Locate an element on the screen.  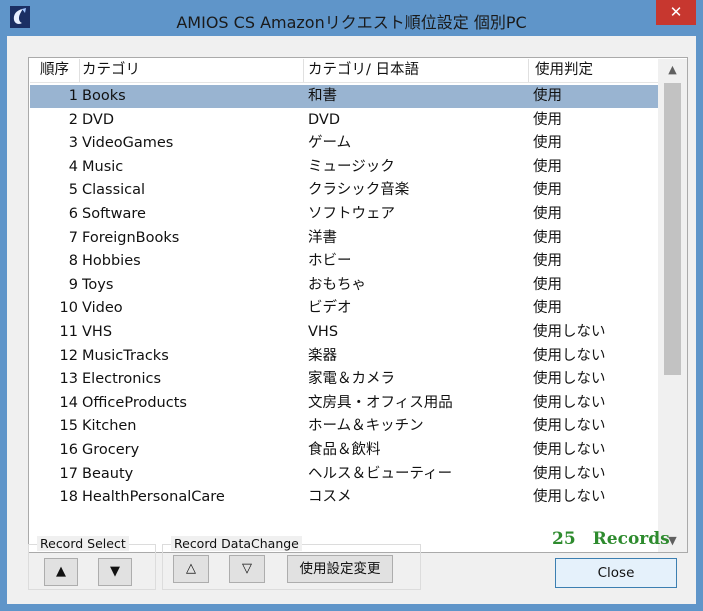
row-category: Video is located at coordinates (102, 308).